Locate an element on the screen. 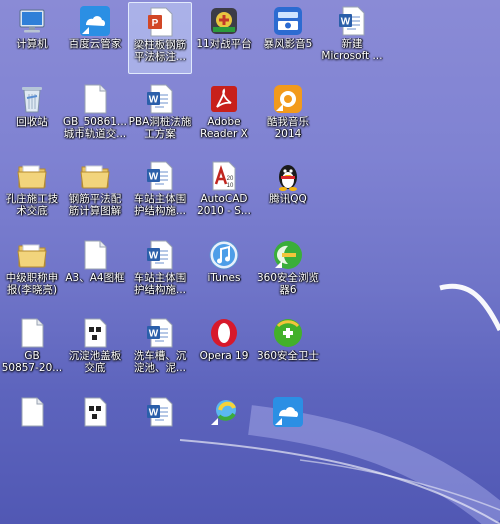 This screenshot has width=500, height=524. svg-text: P is located at coordinates (155, 23).